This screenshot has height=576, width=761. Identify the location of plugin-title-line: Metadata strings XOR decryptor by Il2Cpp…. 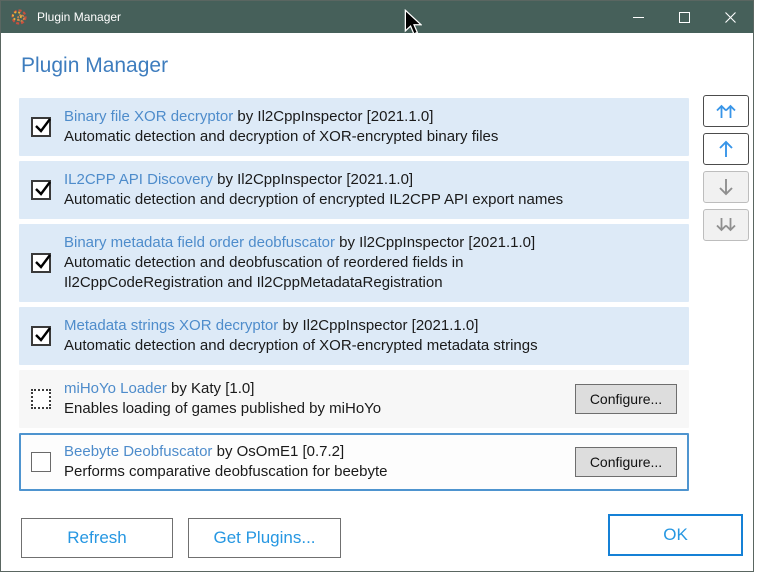
(370, 326).